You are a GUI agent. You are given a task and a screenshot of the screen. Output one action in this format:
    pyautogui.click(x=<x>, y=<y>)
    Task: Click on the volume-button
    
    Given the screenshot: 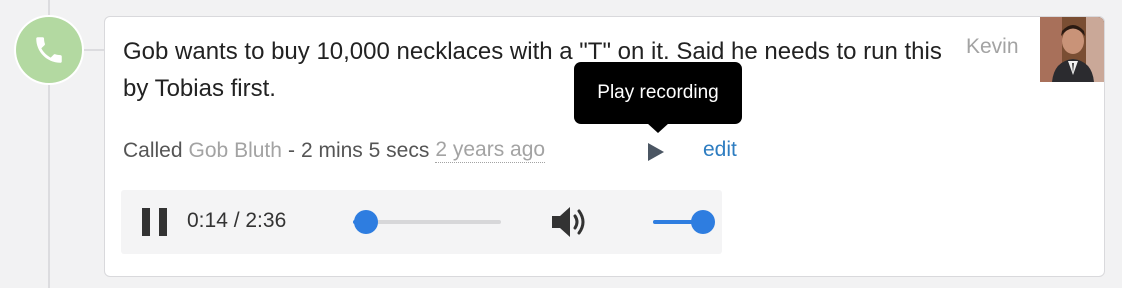 What is the action you would take?
    pyautogui.click(x=570, y=222)
    